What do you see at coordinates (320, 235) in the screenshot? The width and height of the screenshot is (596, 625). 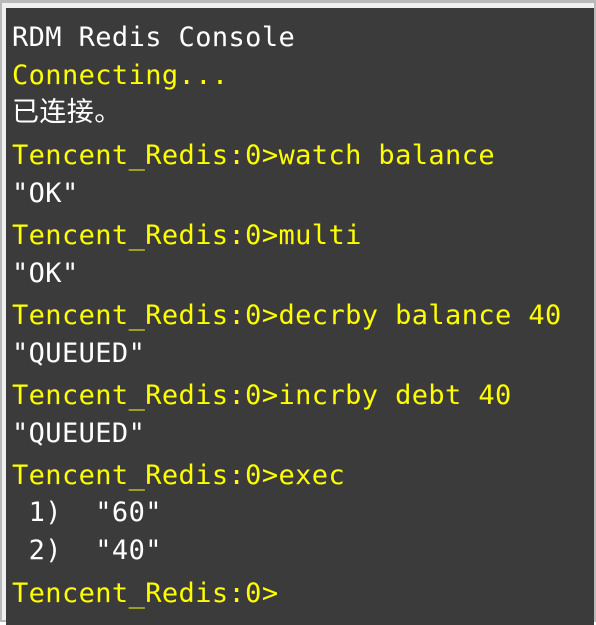 I see `command-text: multi` at bounding box center [320, 235].